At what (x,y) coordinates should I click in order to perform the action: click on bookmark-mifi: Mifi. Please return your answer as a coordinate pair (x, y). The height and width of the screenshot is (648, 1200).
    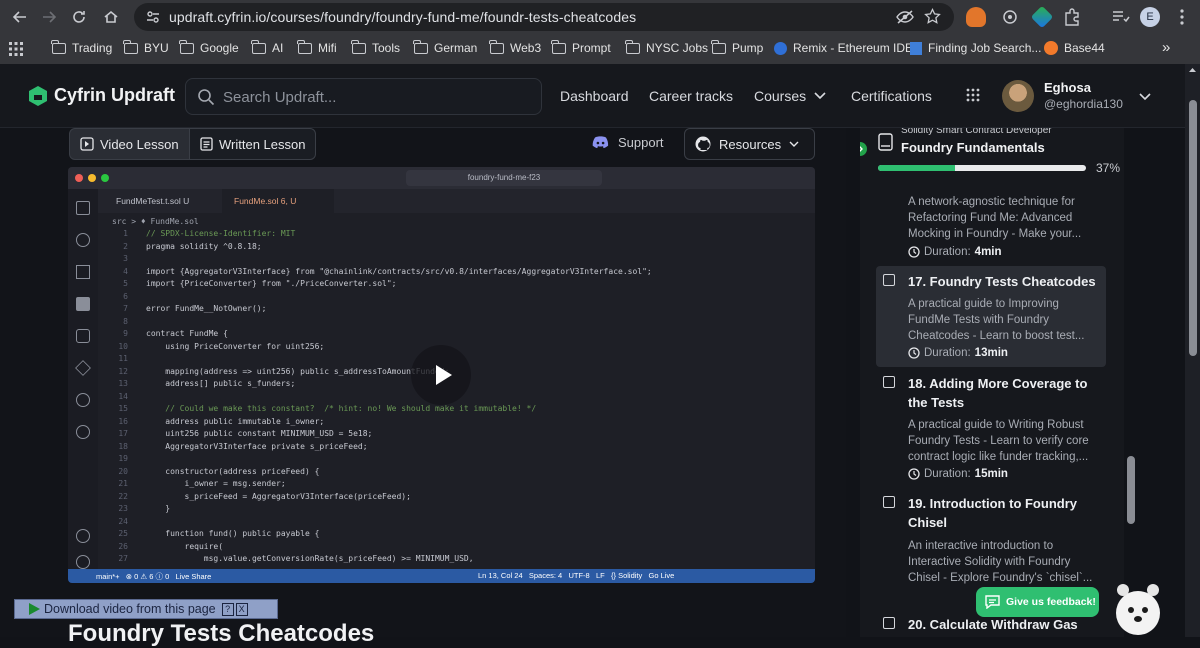
    Looking at the image, I should click on (317, 47).